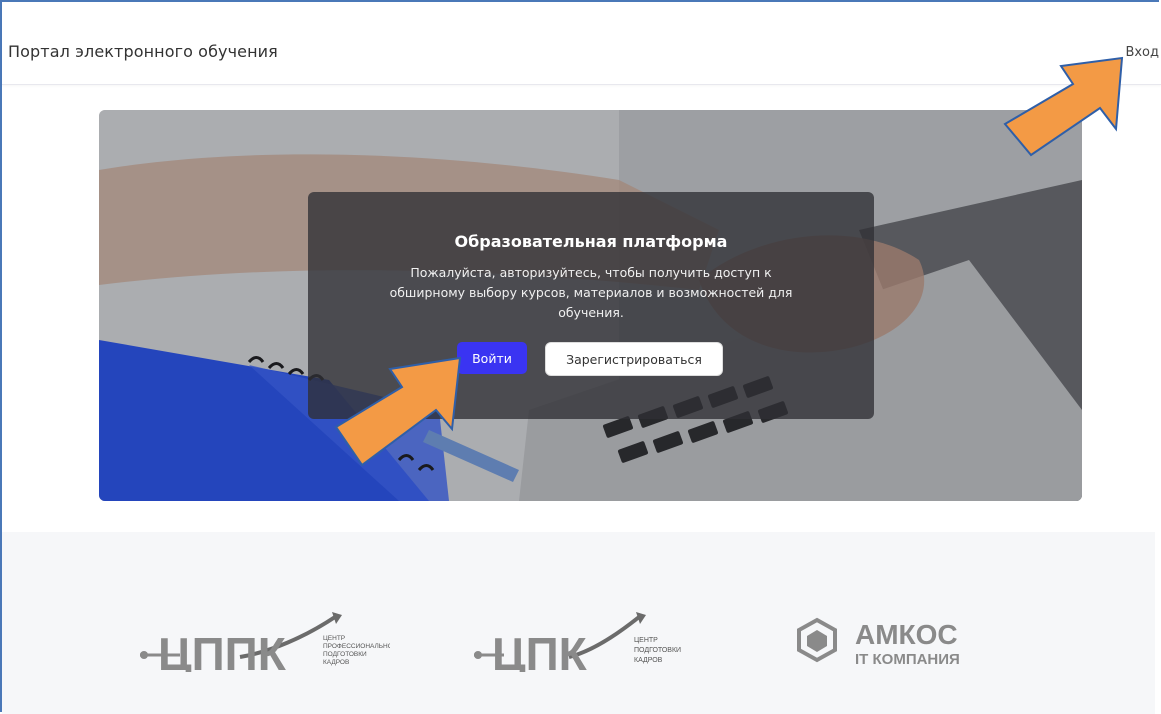  What do you see at coordinates (540, 650) in the screenshot?
I see `svg-text: ЦПК` at bounding box center [540, 650].